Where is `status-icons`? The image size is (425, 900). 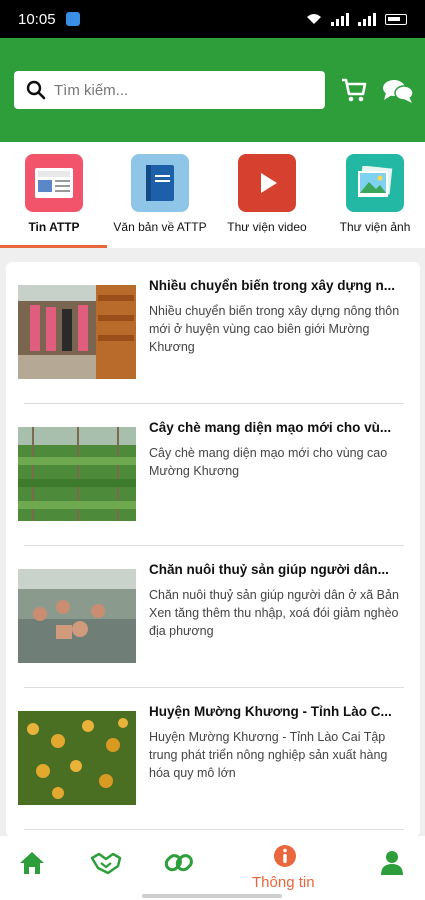
status-icons is located at coordinates (356, 19).